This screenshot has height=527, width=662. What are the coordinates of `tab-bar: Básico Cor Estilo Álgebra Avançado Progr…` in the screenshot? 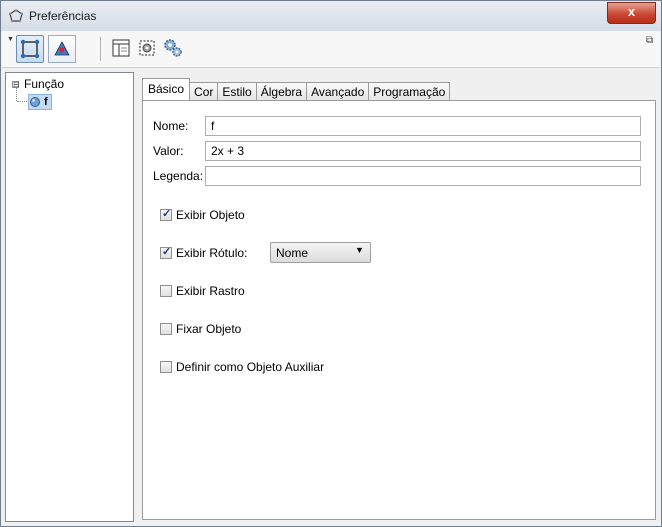 It's located at (296, 89).